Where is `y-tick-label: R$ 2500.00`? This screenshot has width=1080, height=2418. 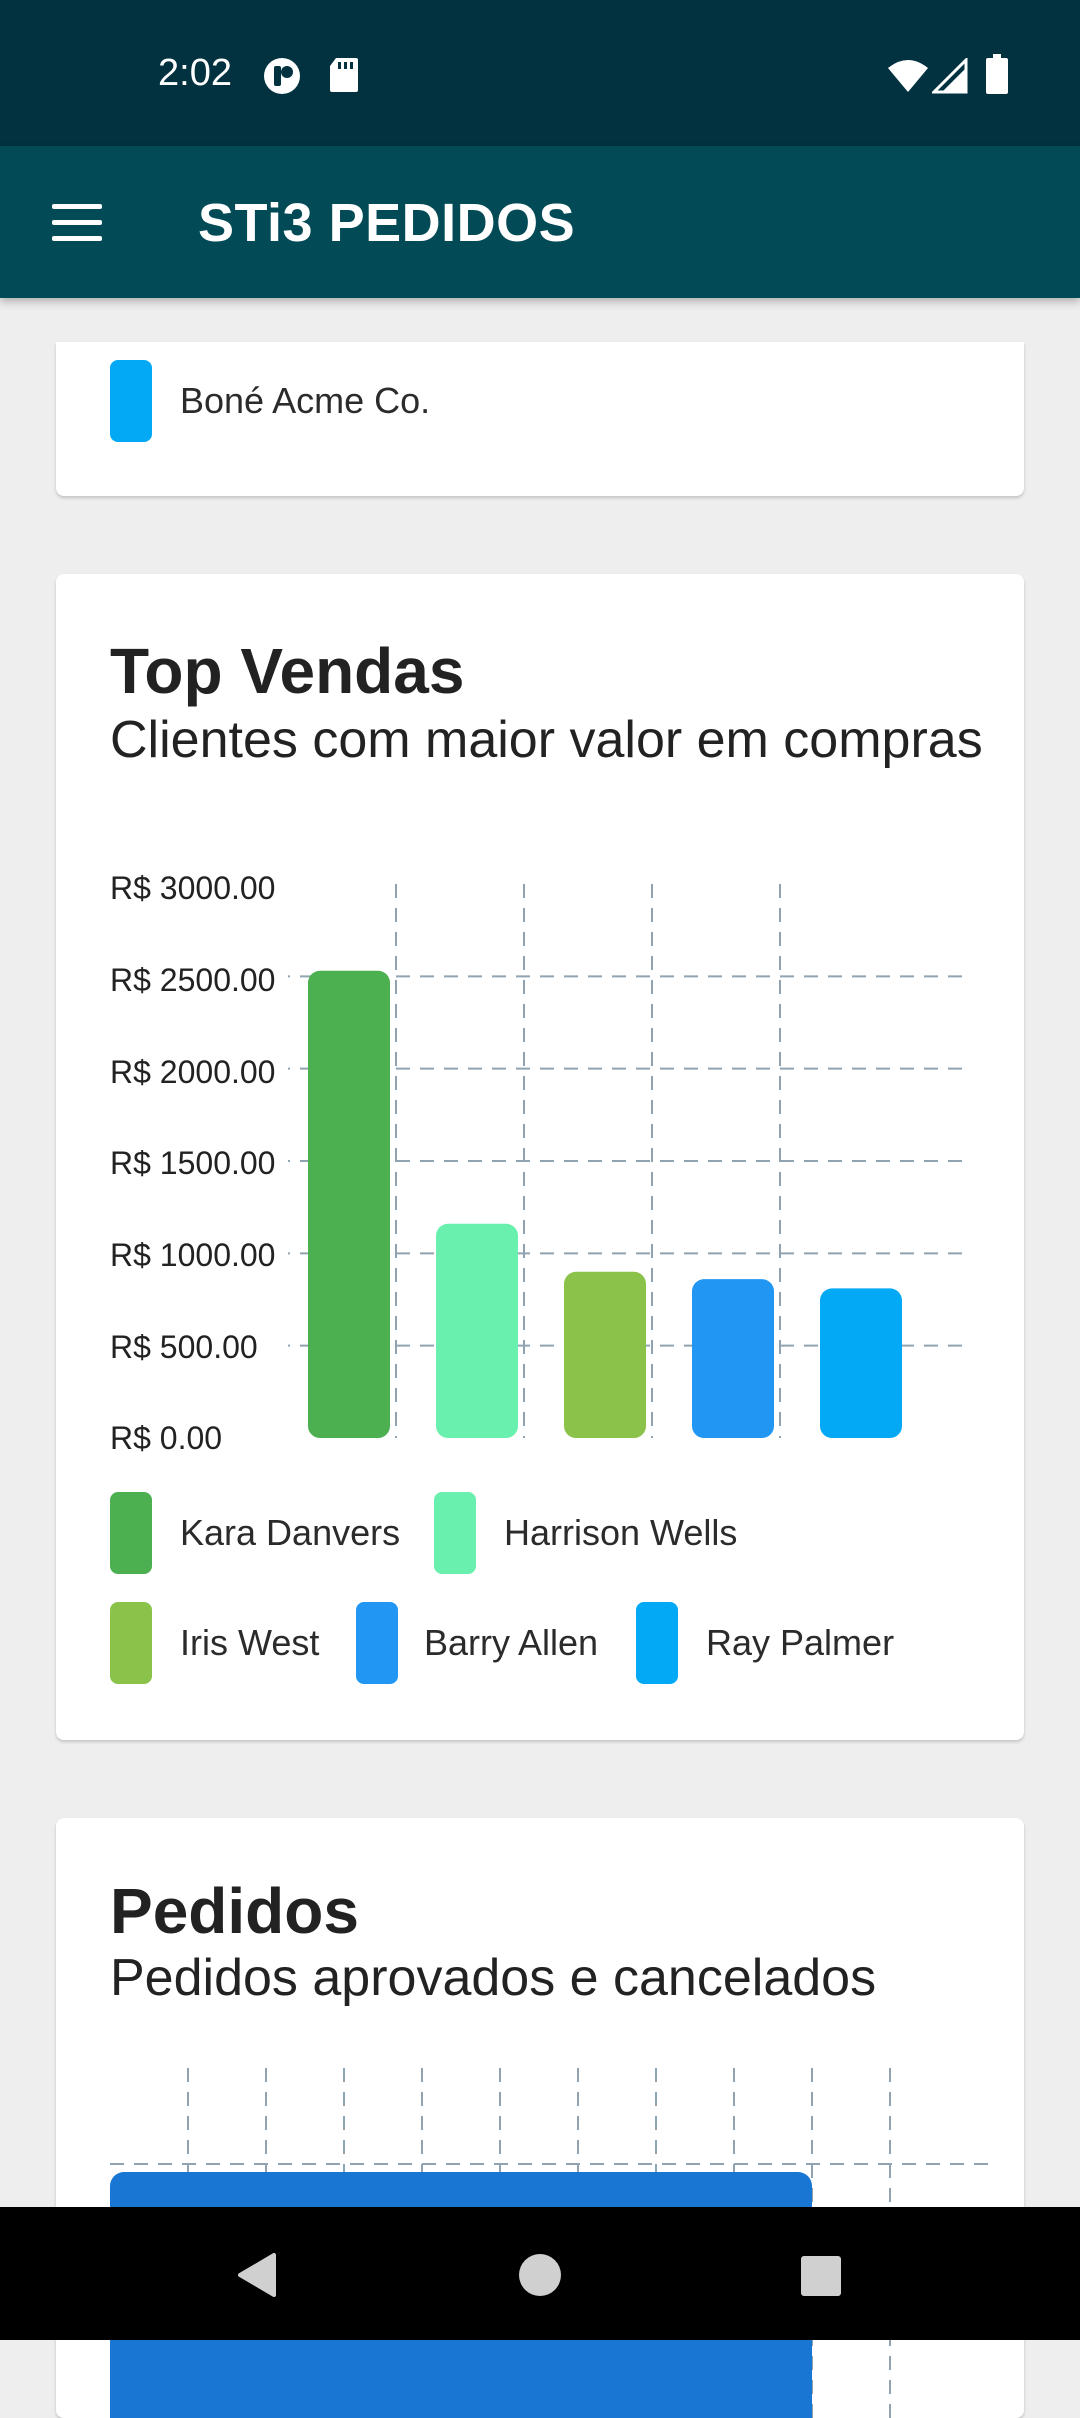 y-tick-label: R$ 2500.00 is located at coordinates (193, 980).